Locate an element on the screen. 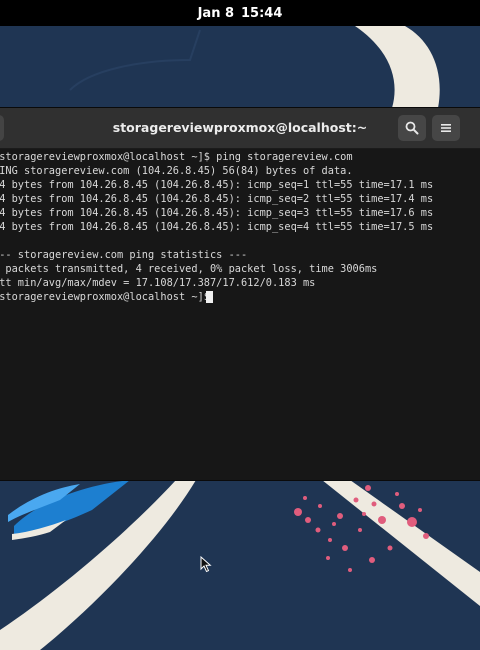 Image resolution: width=480 pixels, height=650 pixels. clock-date: Jan 8 is located at coordinates (216, 13).